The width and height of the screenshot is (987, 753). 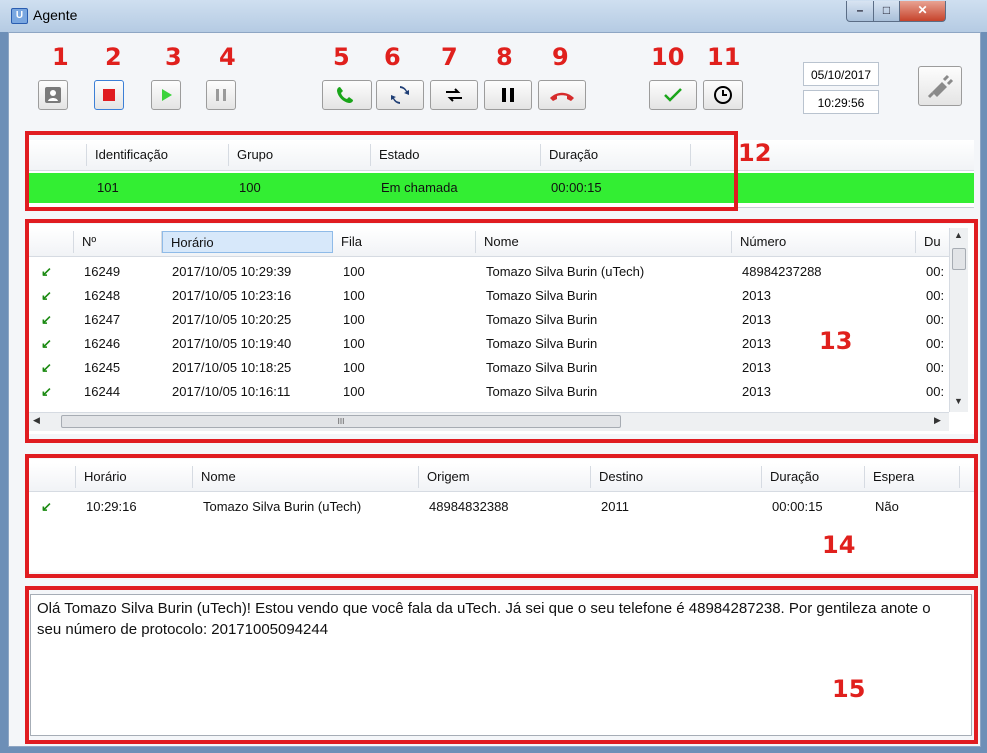 I want to click on phone-hangup-icon, so click(x=562, y=96).